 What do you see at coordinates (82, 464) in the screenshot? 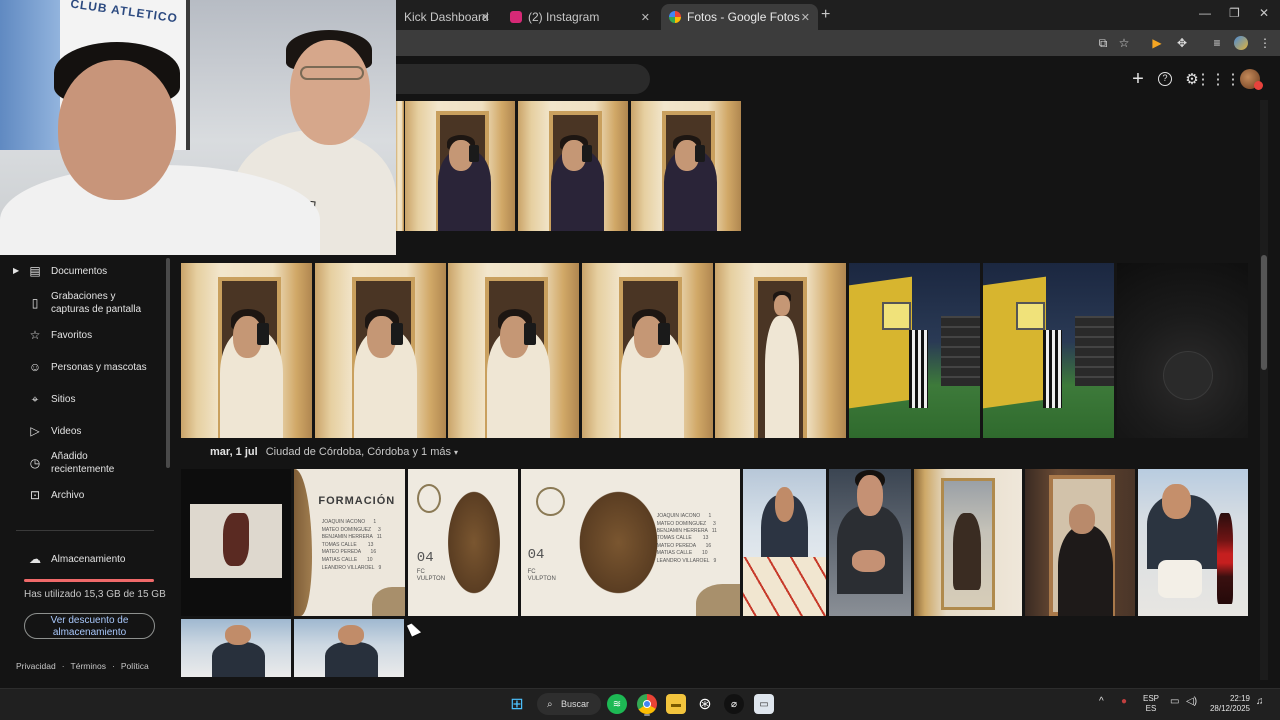
I see `sidebar-item-anadido: ◷ Añadido recientemente` at bounding box center [82, 464].